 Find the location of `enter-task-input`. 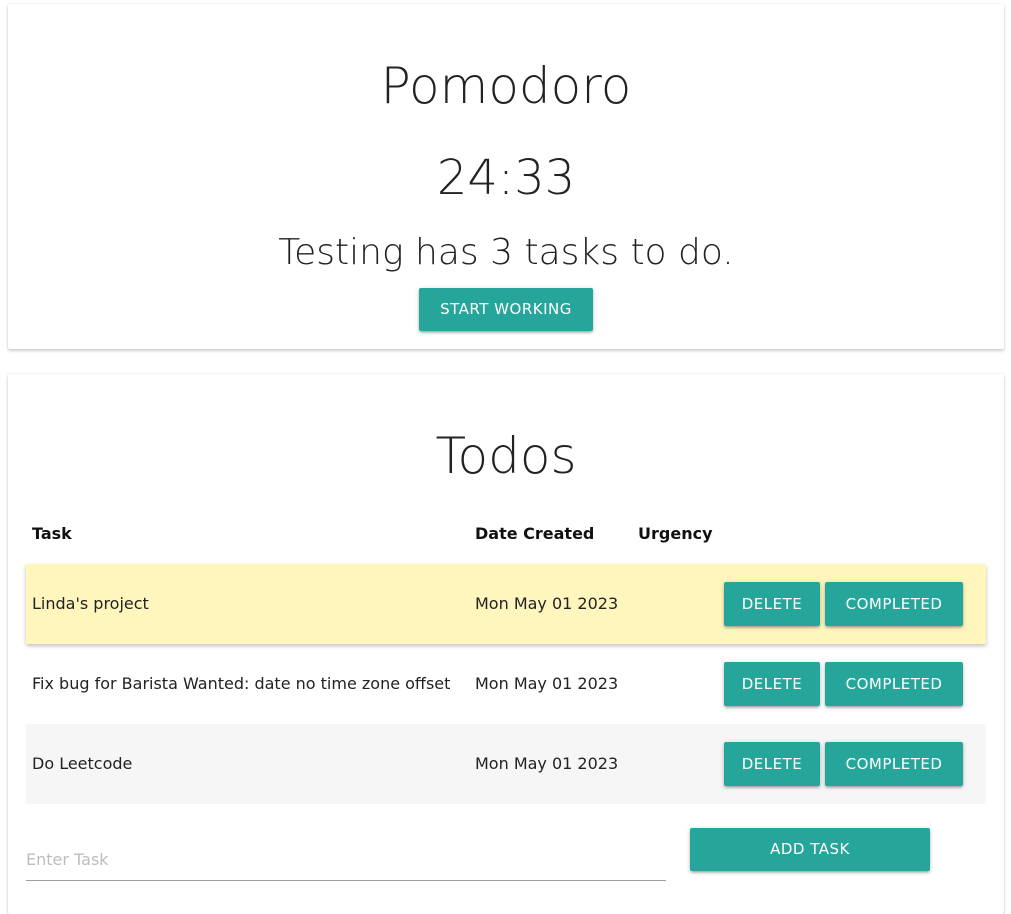

enter-task-input is located at coordinates (346, 859).